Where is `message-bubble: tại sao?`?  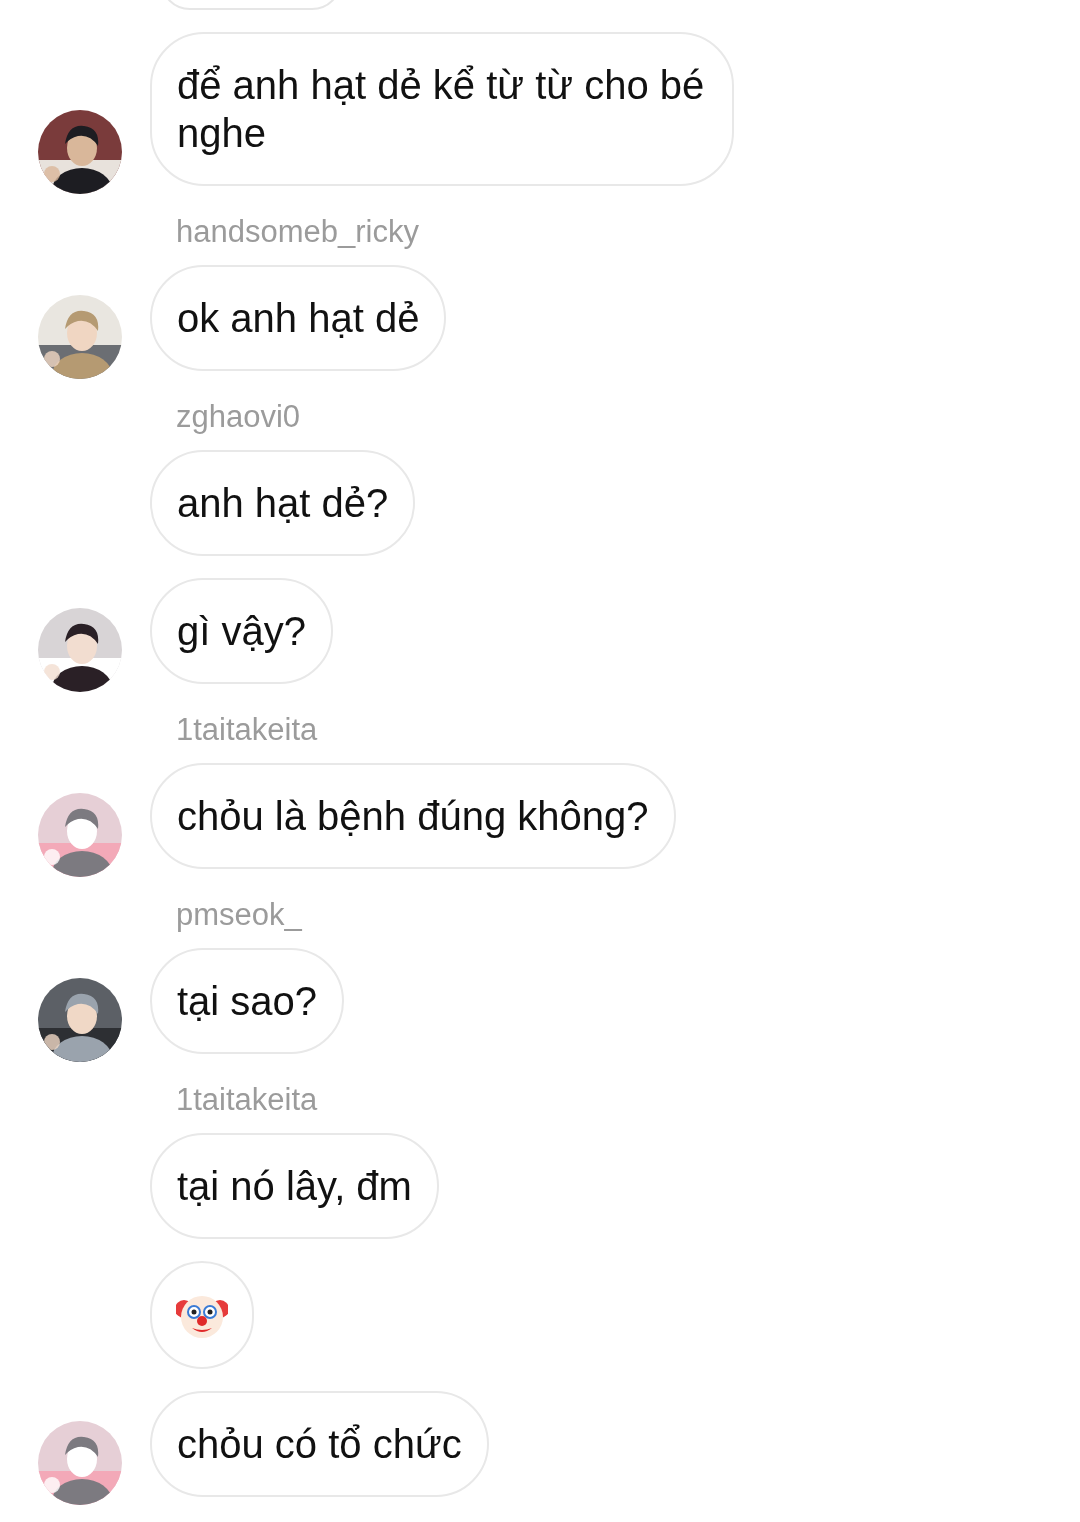 message-bubble: tại sao? is located at coordinates (247, 1001).